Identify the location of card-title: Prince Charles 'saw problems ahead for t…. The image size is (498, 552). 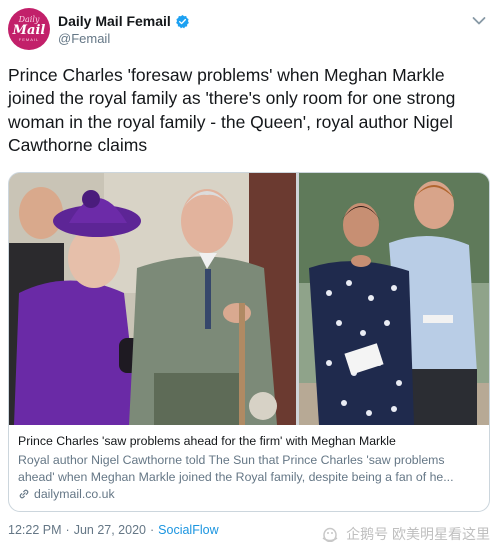
(250, 441).